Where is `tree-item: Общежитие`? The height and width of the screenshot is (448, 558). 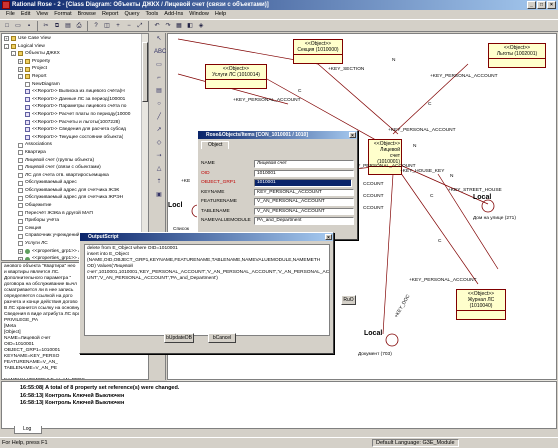 tree-item: Общежитие is located at coordinates (75, 206).